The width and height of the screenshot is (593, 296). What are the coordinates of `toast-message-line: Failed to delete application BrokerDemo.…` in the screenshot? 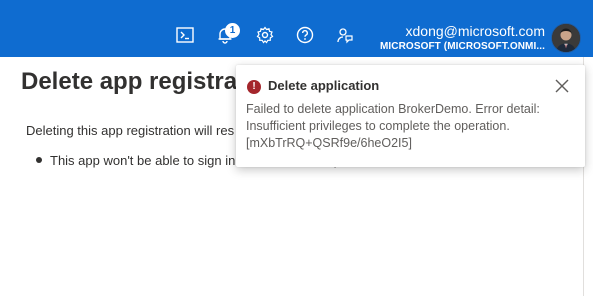 It's located at (393, 109).